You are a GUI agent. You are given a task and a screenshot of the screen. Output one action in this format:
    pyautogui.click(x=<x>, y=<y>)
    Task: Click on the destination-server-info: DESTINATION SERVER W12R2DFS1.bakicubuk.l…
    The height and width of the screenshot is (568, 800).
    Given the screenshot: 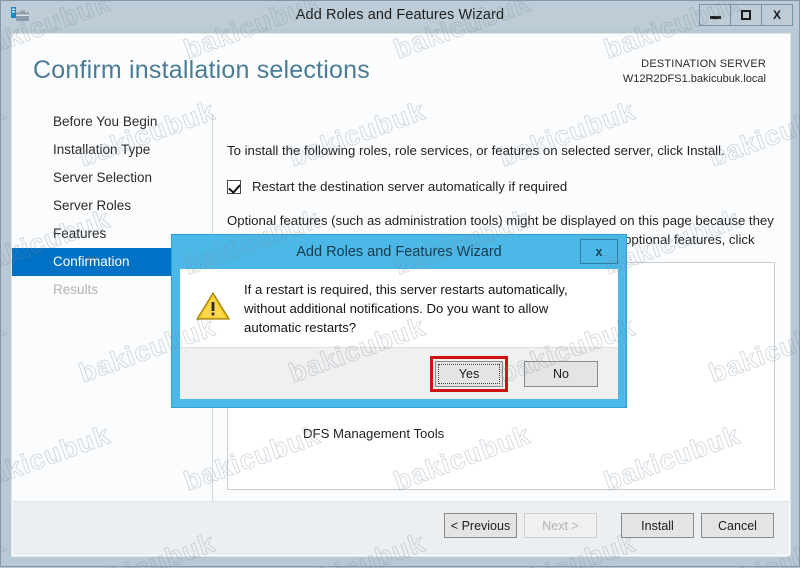 What is the action you would take?
    pyautogui.click(x=694, y=72)
    